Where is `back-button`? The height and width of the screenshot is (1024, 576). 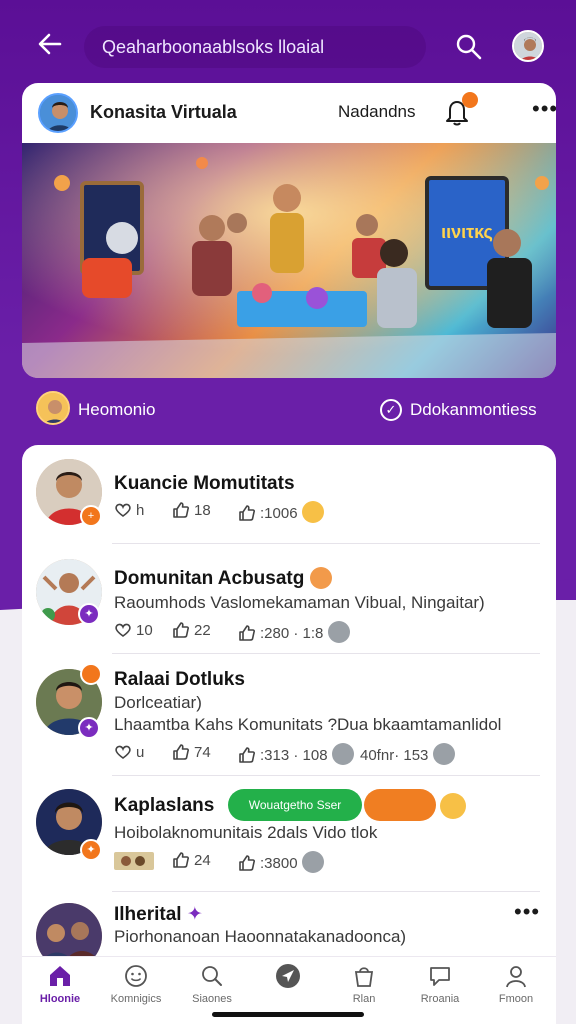
back-button is located at coordinates (50, 46).